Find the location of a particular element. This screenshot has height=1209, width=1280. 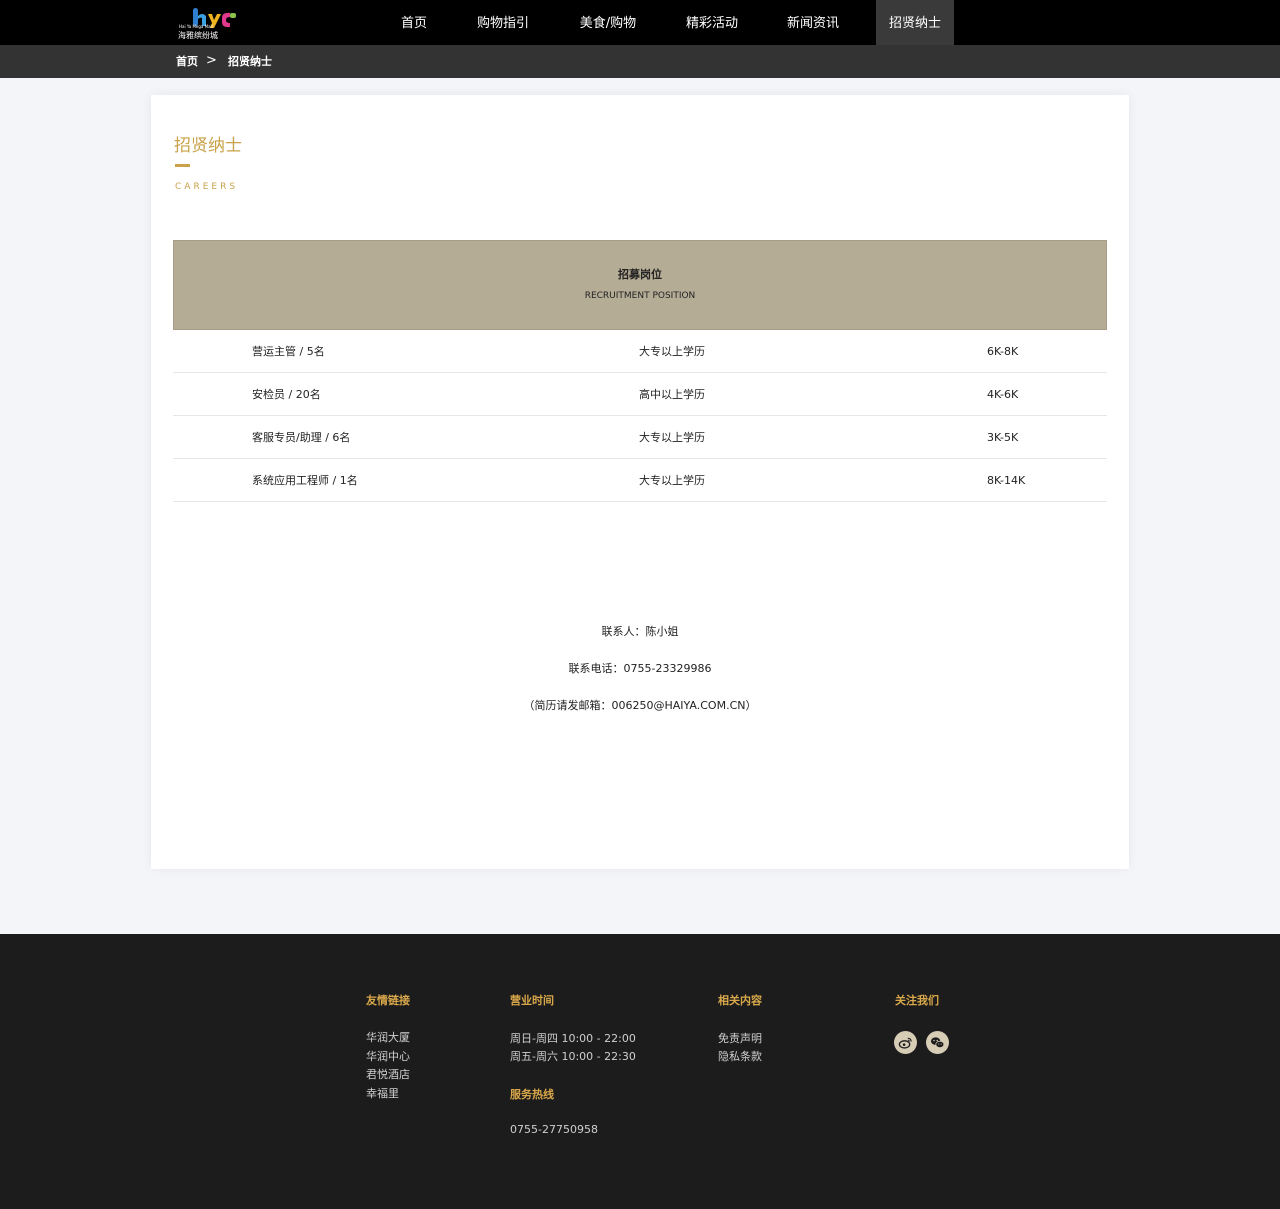

footer-links-title: 友情链接 is located at coordinates (388, 1000).